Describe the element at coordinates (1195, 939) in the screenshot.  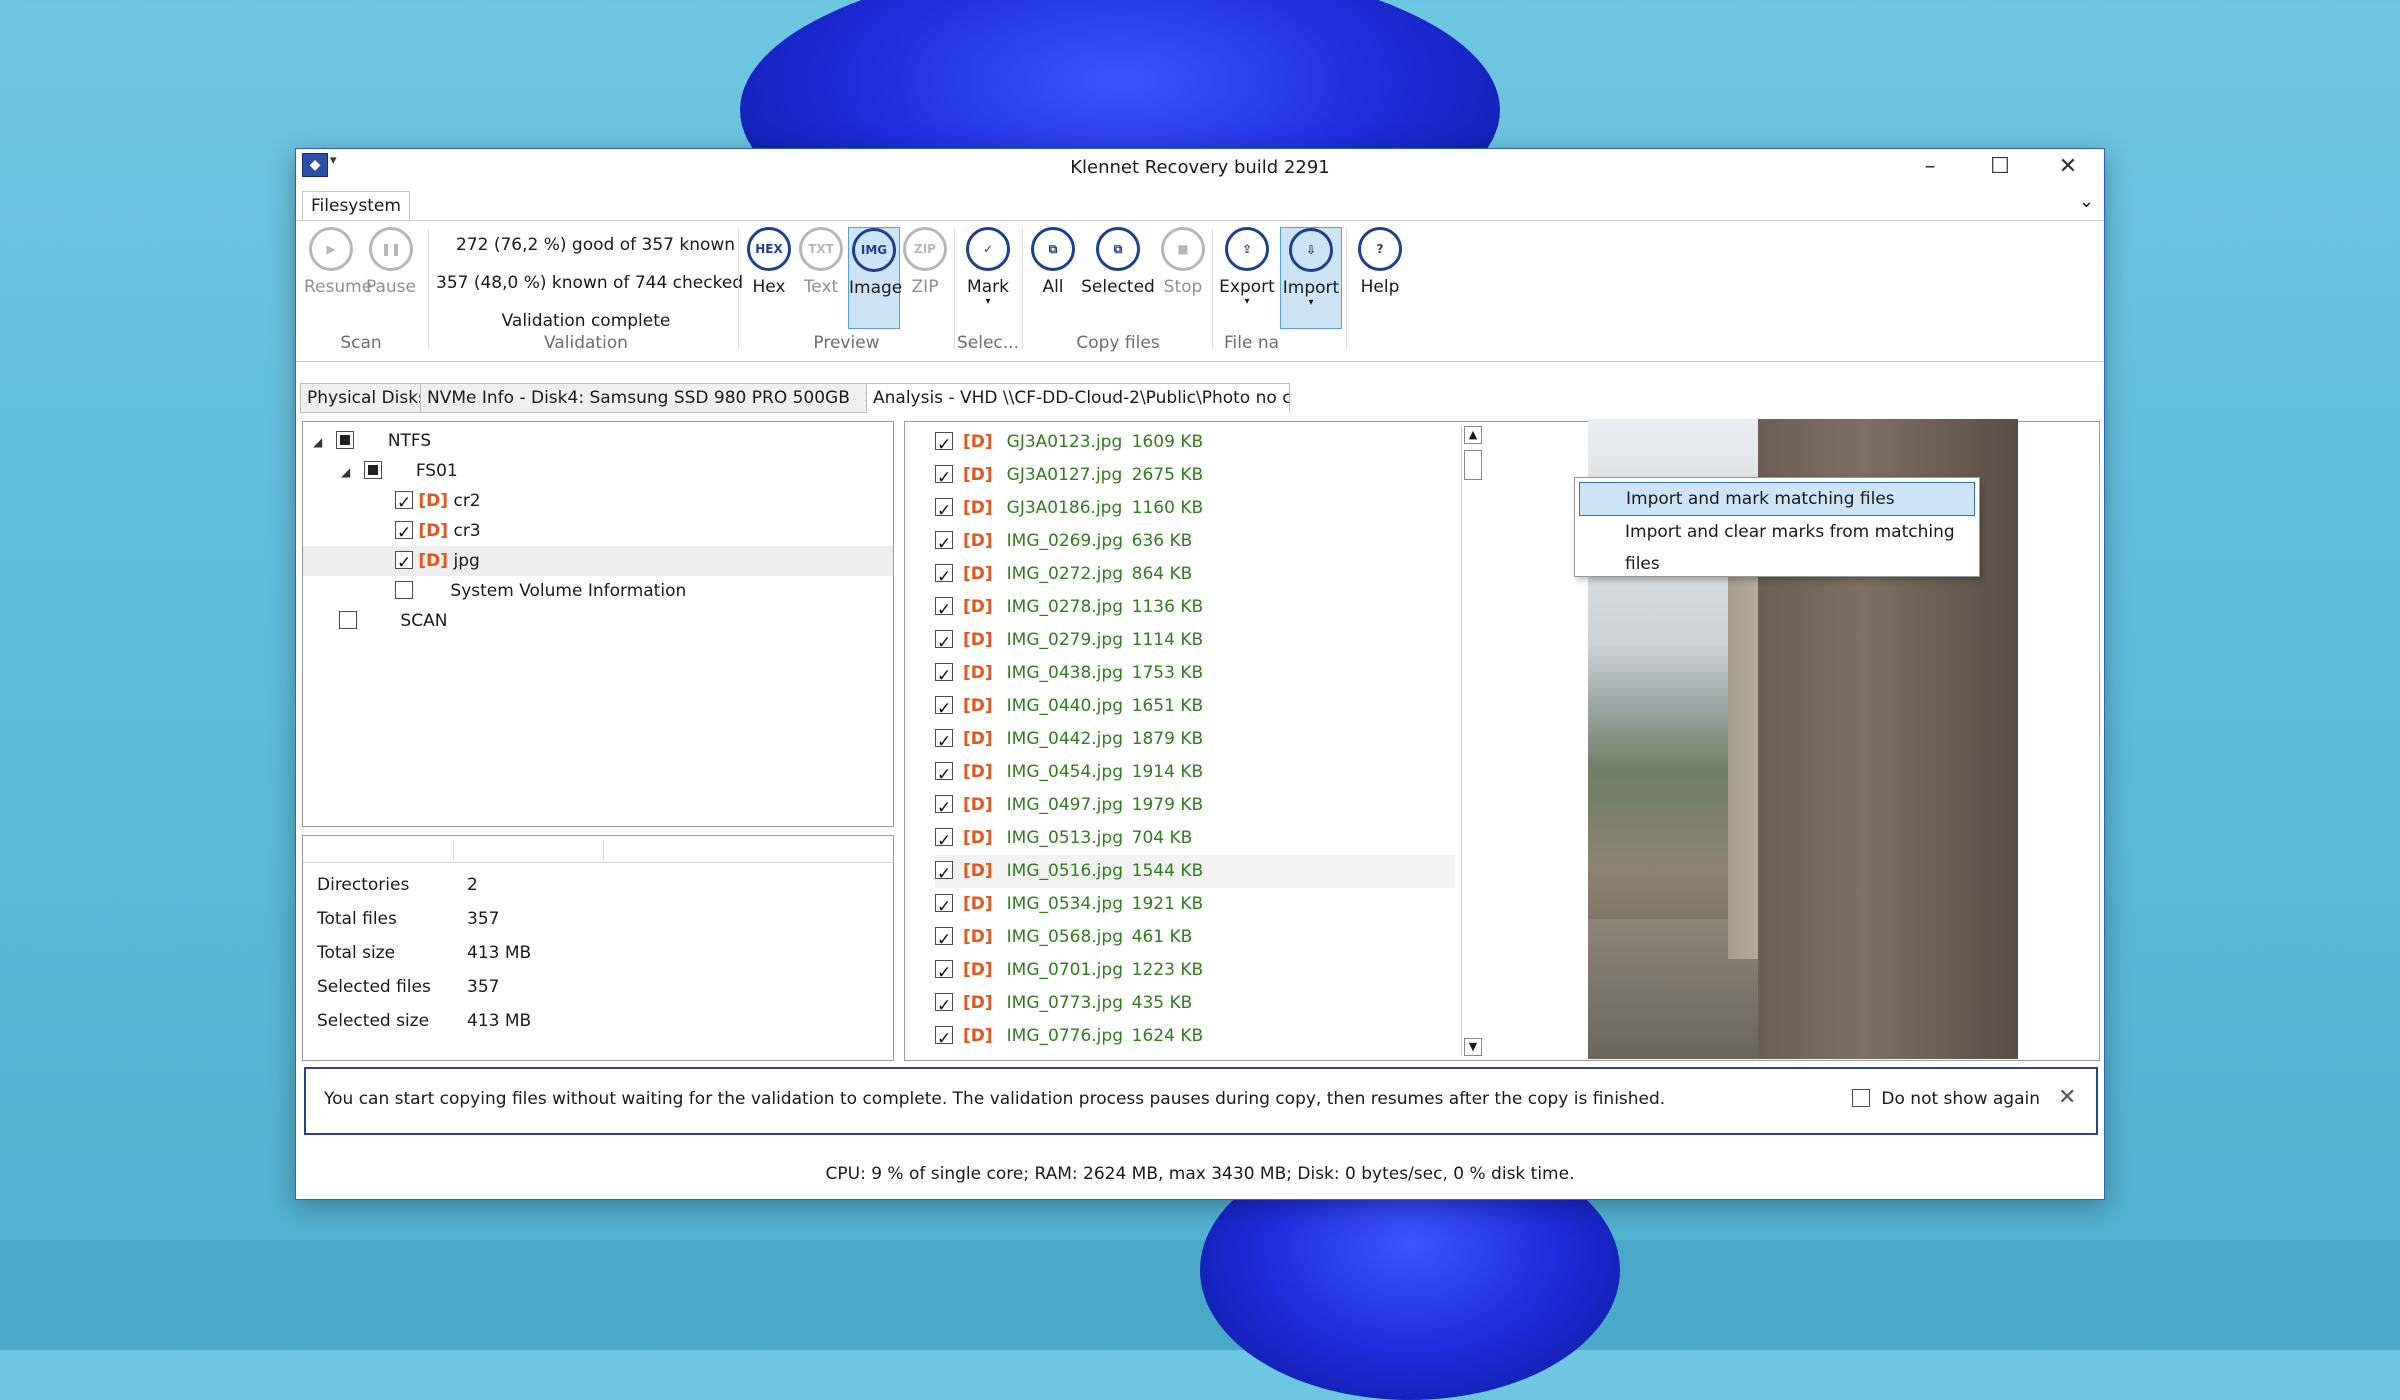
I see `file-row: [D] IMG_0568.jpg 461 KB` at that location.